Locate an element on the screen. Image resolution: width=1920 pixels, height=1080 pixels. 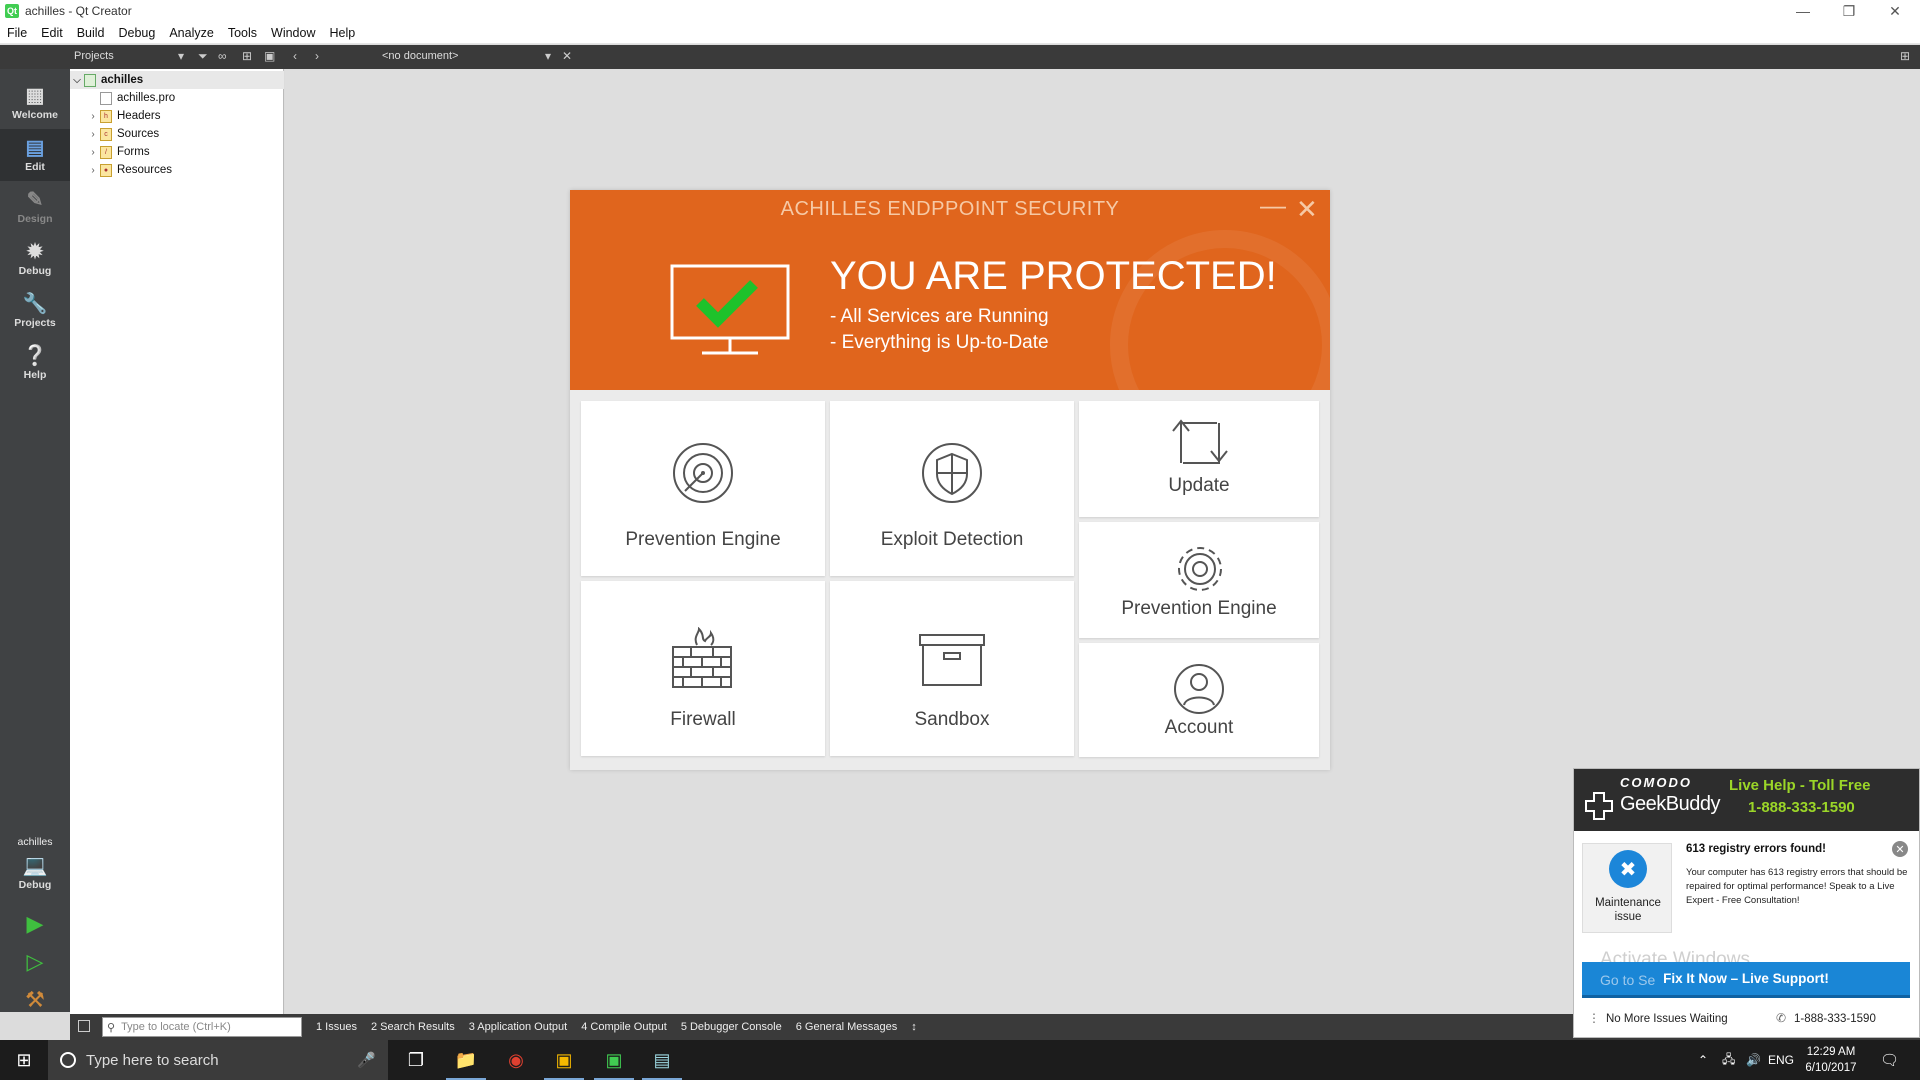
error-title: 613 registry errors found! is located at coordinates (1756, 849).